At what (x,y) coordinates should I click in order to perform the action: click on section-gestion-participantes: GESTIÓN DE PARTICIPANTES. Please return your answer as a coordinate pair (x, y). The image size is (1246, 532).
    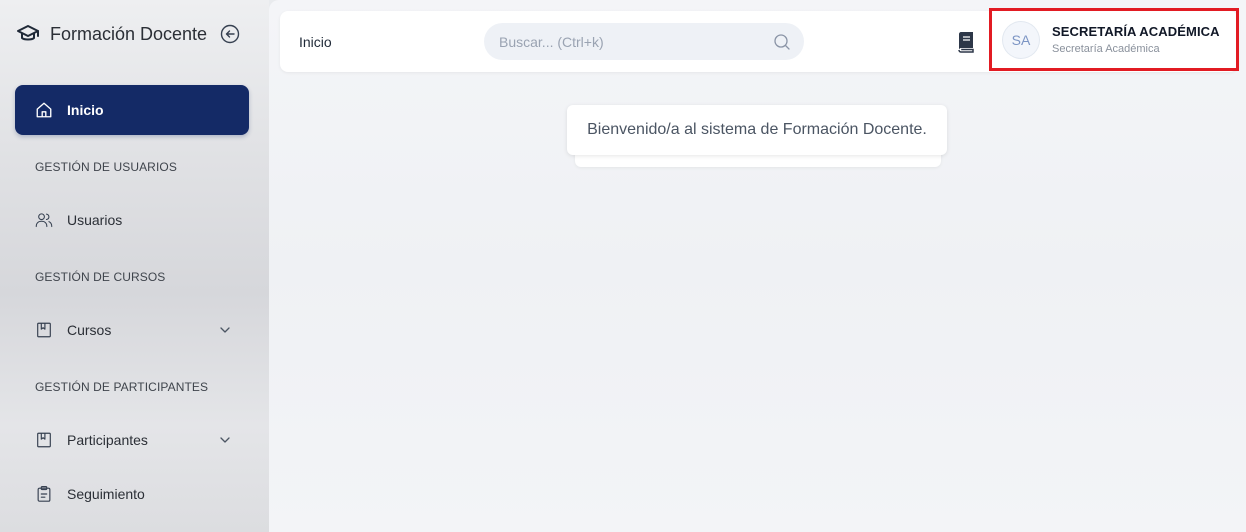
    Looking at the image, I should click on (122, 387).